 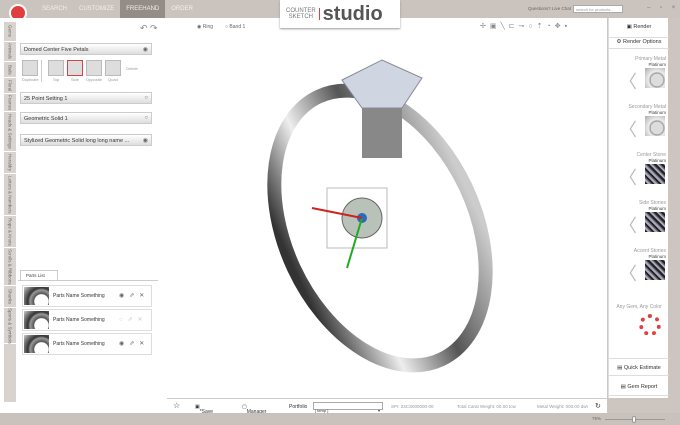 What do you see at coordinates (10, 52) in the screenshot?
I see `sidebar-tab: Animals` at bounding box center [10, 52].